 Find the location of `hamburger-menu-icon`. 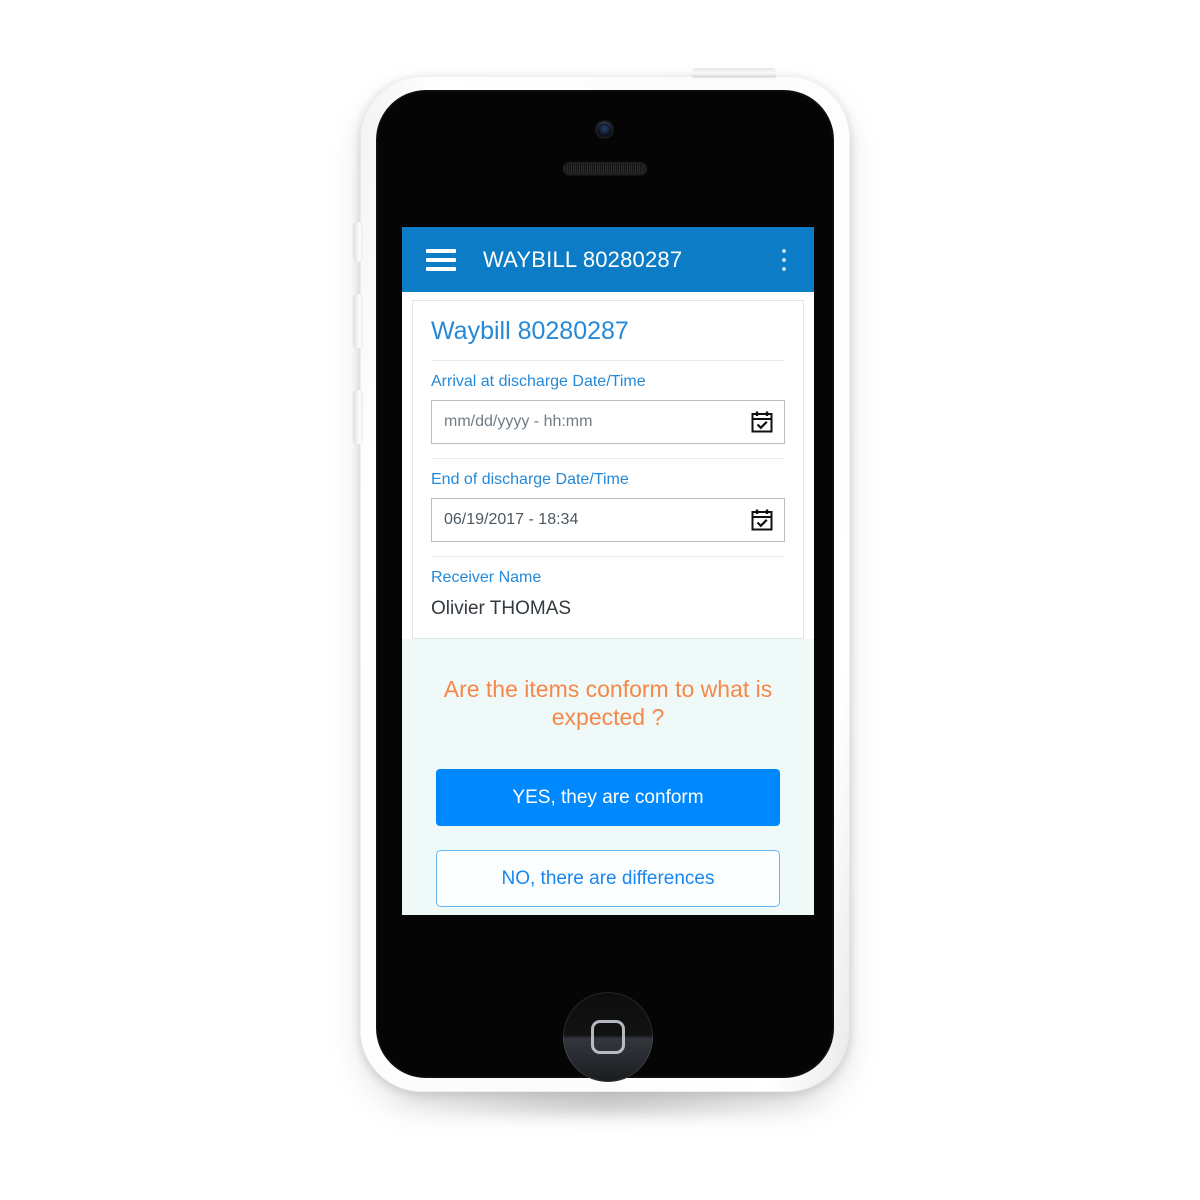

hamburger-menu-icon is located at coordinates (441, 259).